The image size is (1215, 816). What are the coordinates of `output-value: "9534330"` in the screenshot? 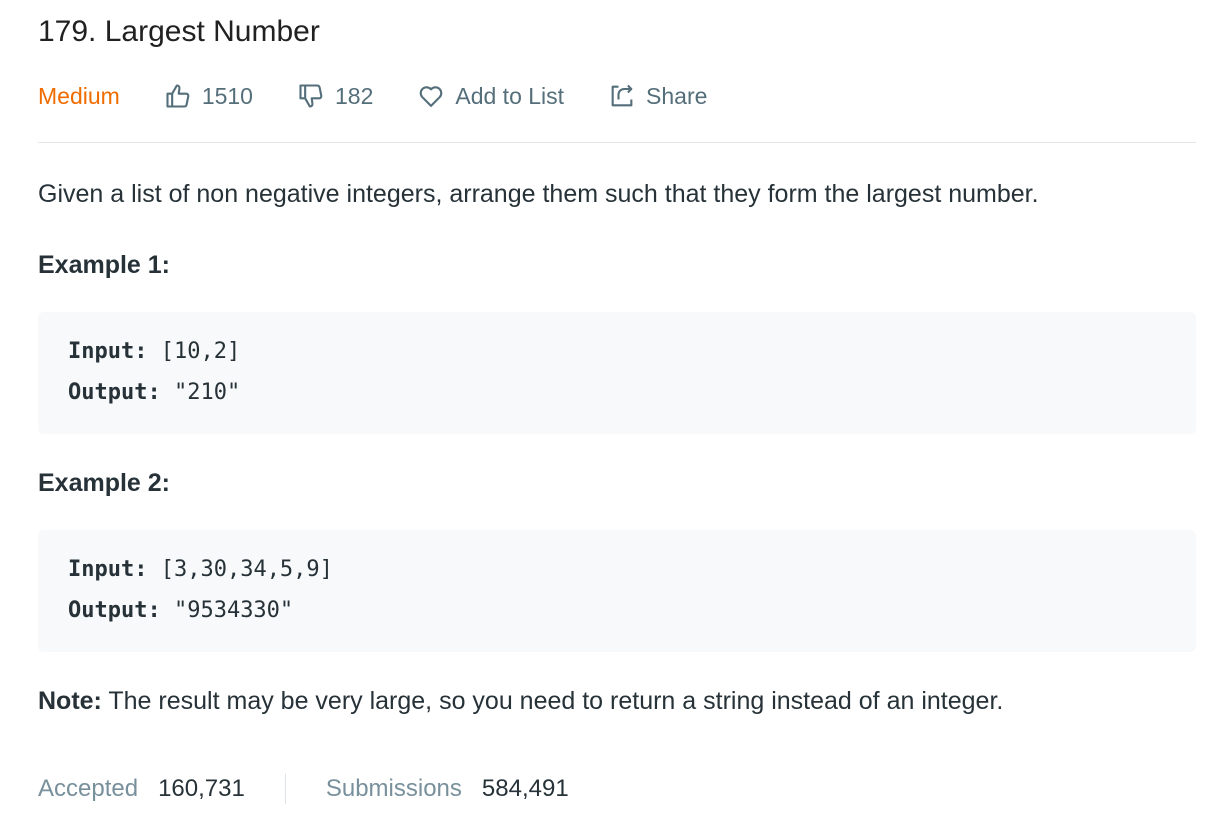 It's located at (227, 610).